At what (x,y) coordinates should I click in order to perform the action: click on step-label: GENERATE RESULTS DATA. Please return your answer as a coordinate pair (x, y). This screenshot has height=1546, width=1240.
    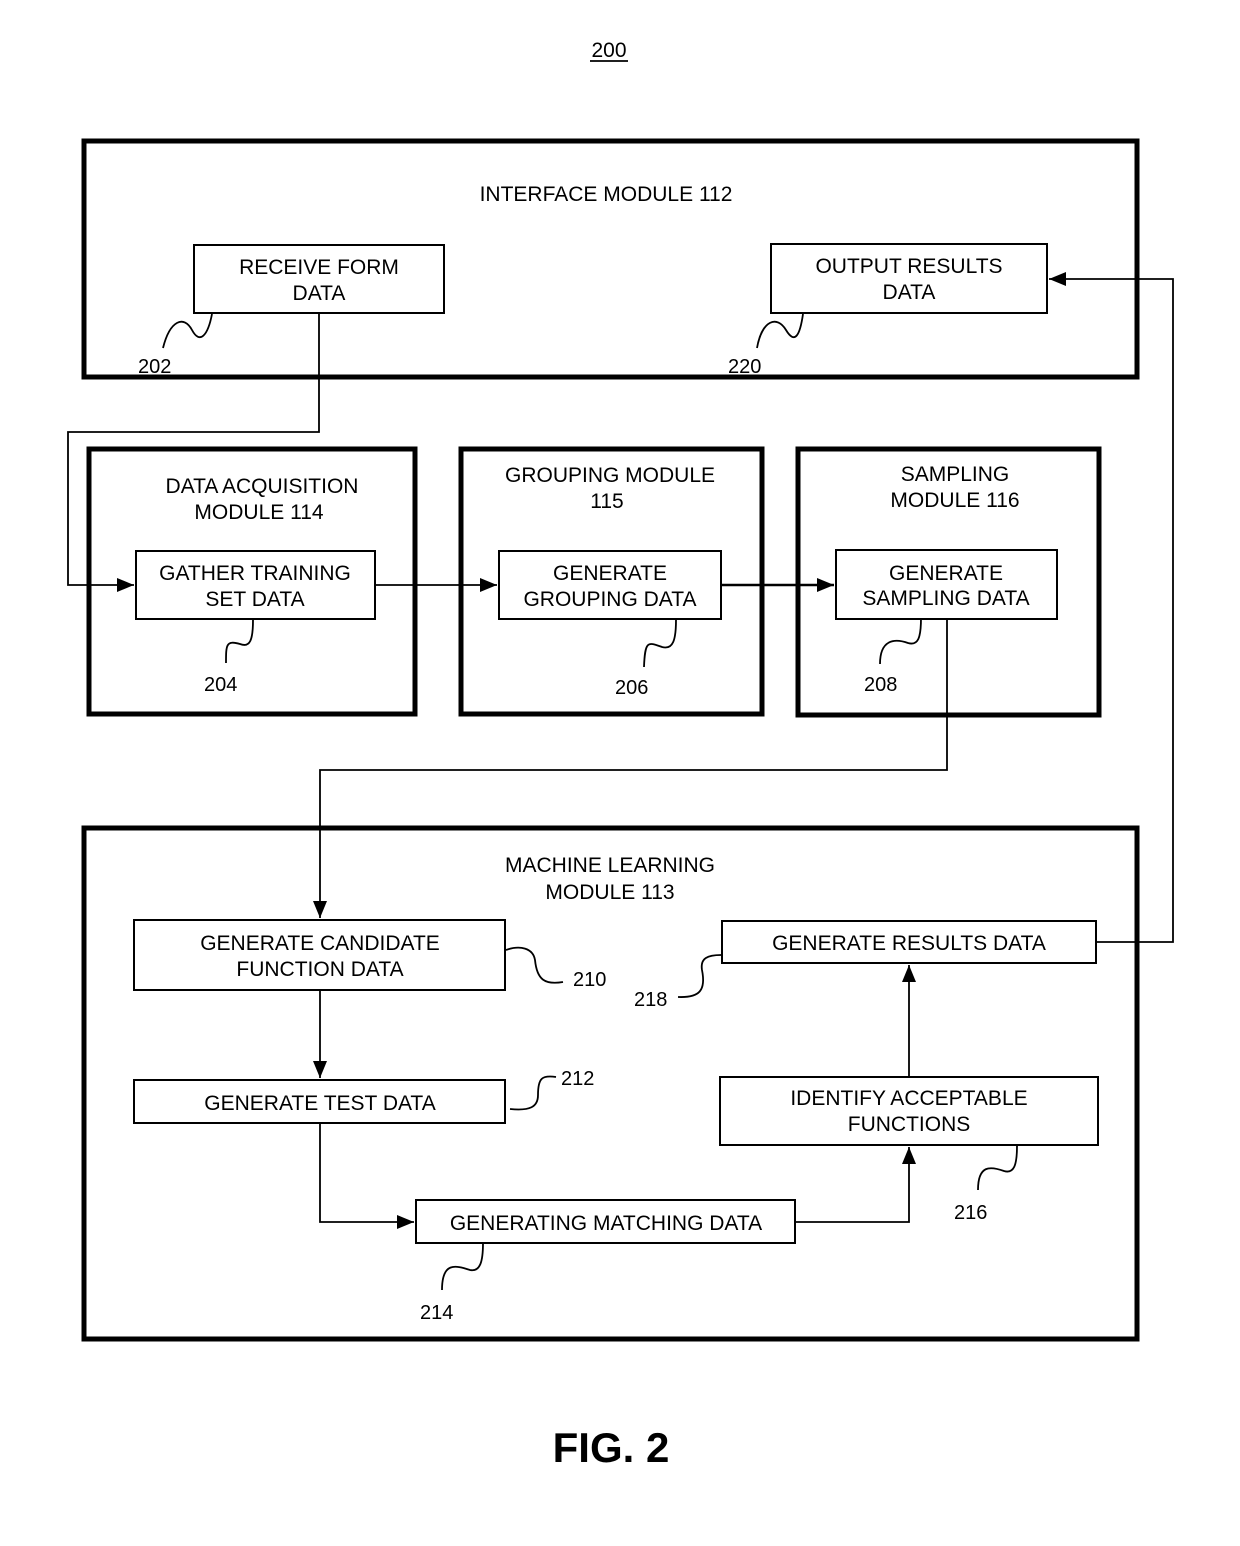
    Looking at the image, I should click on (909, 943).